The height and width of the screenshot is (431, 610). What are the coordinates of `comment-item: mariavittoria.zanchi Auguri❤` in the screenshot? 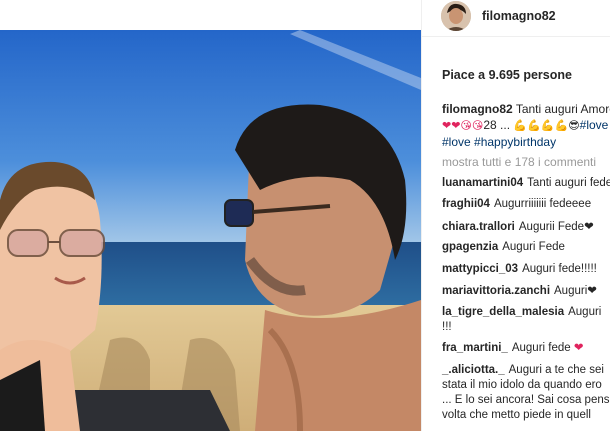 It's located at (526, 291).